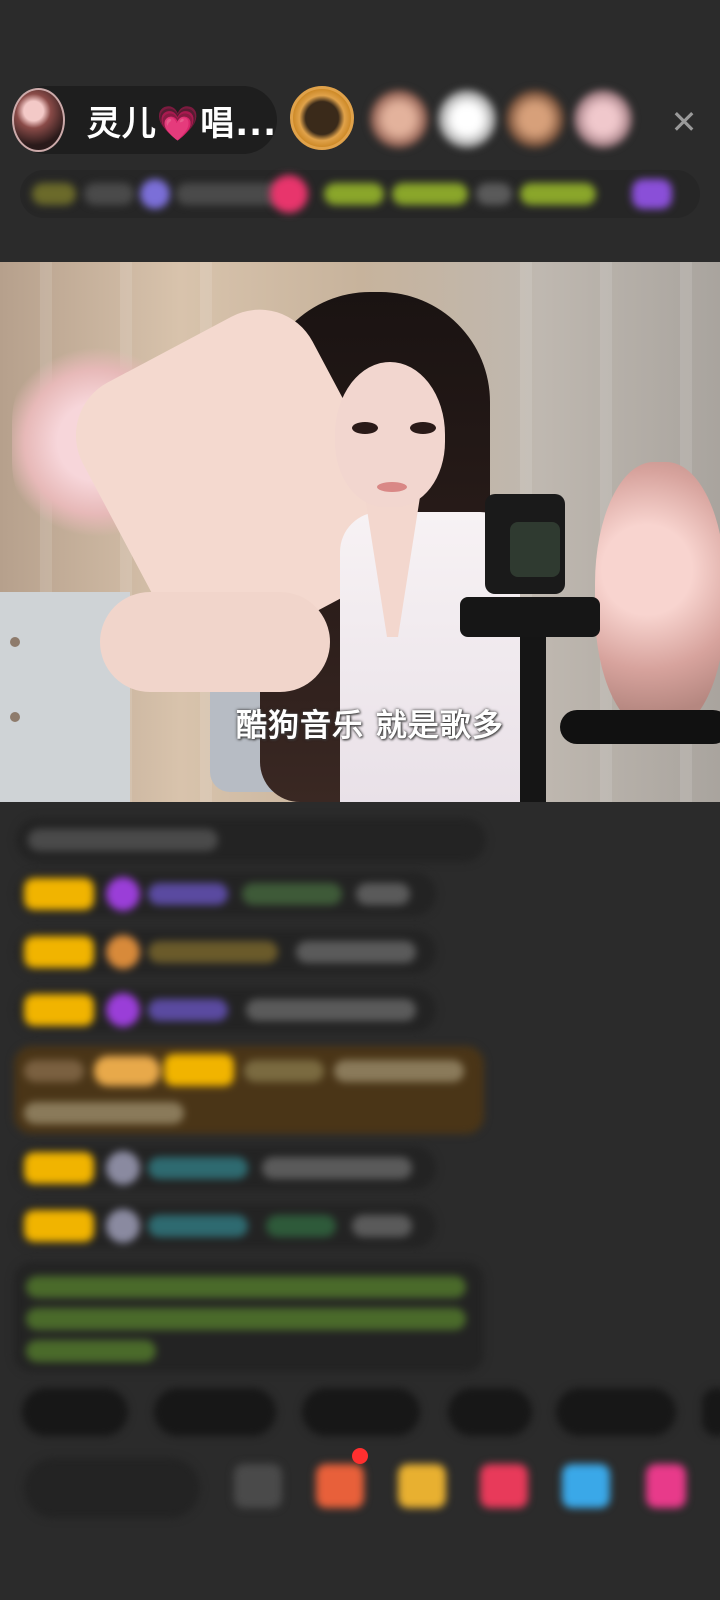  What do you see at coordinates (494, 194) in the screenshot?
I see `rank-grey-text` at bounding box center [494, 194].